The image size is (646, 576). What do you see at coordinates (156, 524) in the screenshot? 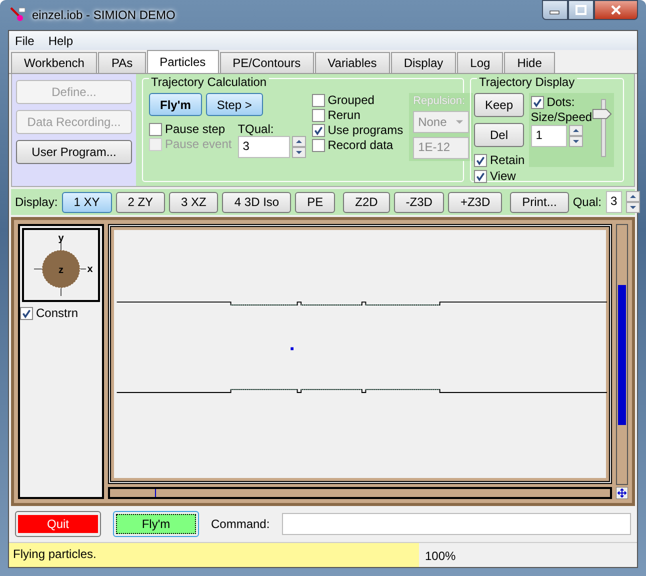
I see `fly-button: Fly'm` at bounding box center [156, 524].